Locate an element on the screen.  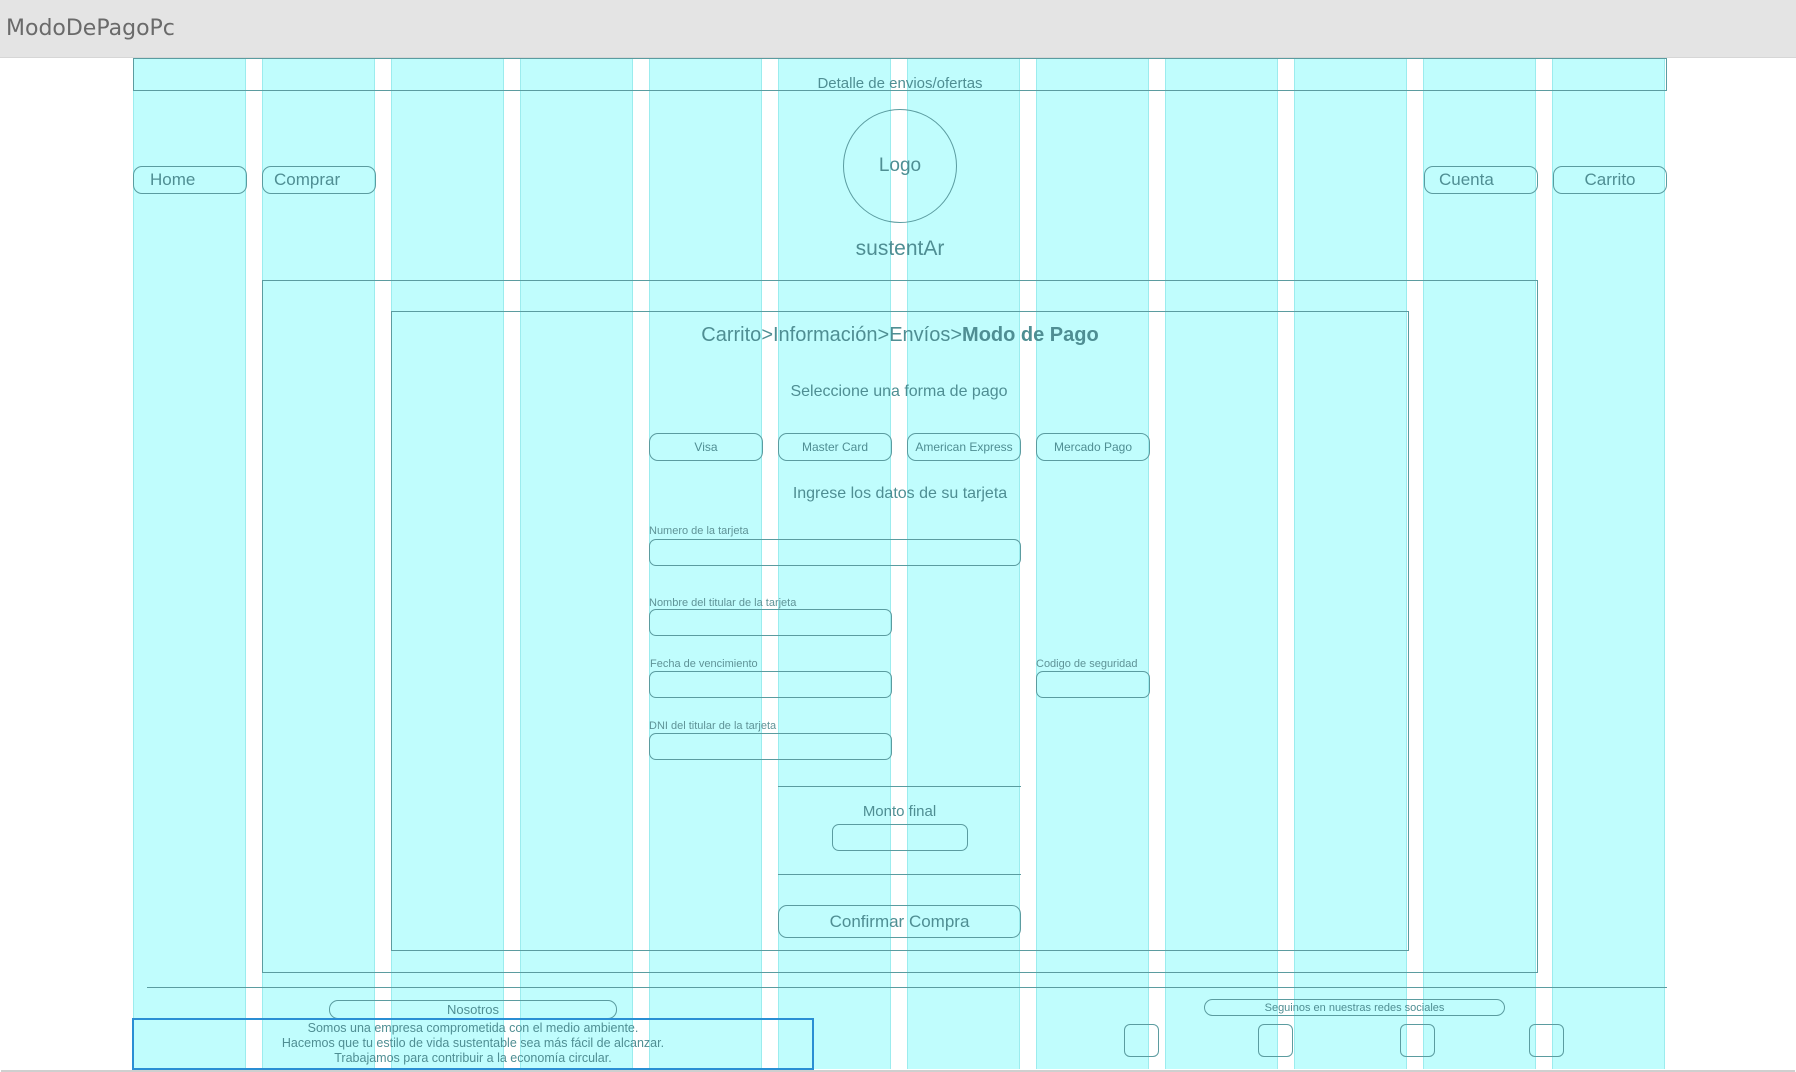
about-us-button: Nosotros is located at coordinates (473, 1009).